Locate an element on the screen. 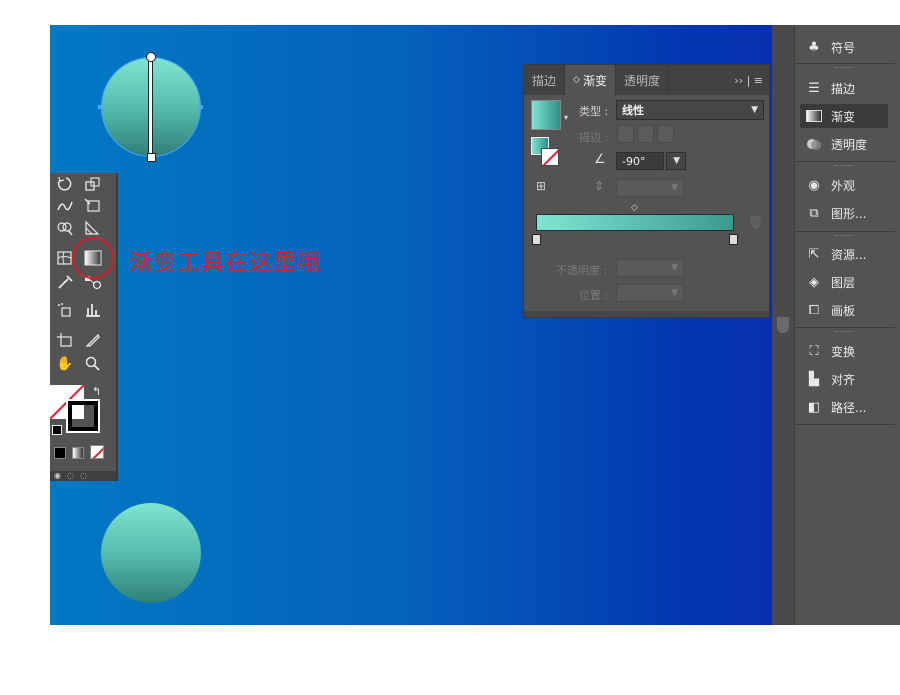 This screenshot has width=900, height=695. stroke-swatch is located at coordinates (83, 416).